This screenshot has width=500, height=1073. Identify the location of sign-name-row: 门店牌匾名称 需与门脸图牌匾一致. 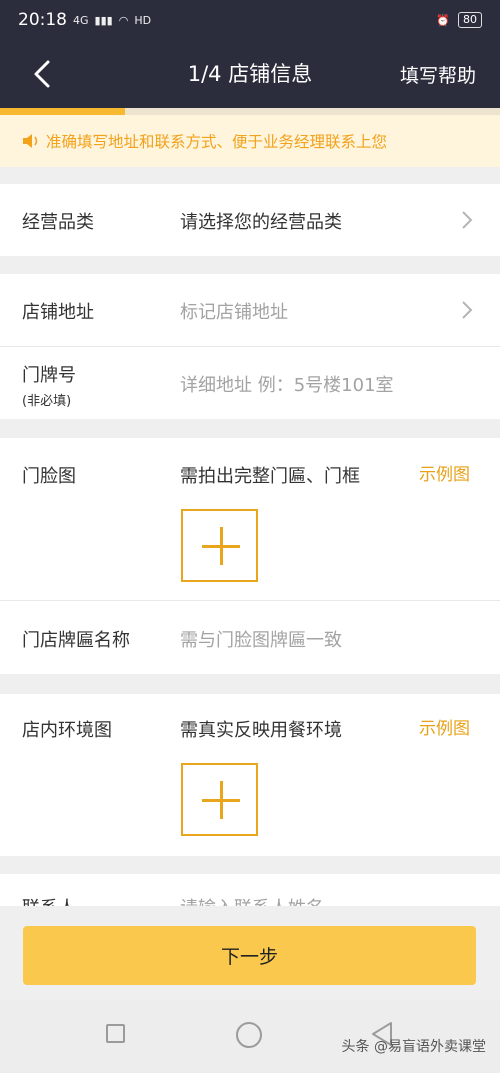
(250, 637).